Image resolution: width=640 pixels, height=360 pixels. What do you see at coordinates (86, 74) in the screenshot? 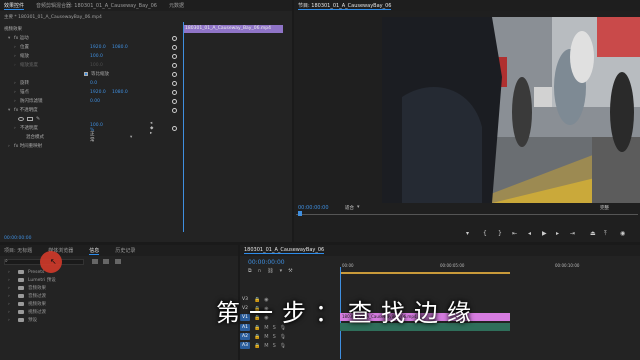
I see `checkbox-icon` at bounding box center [86, 74].